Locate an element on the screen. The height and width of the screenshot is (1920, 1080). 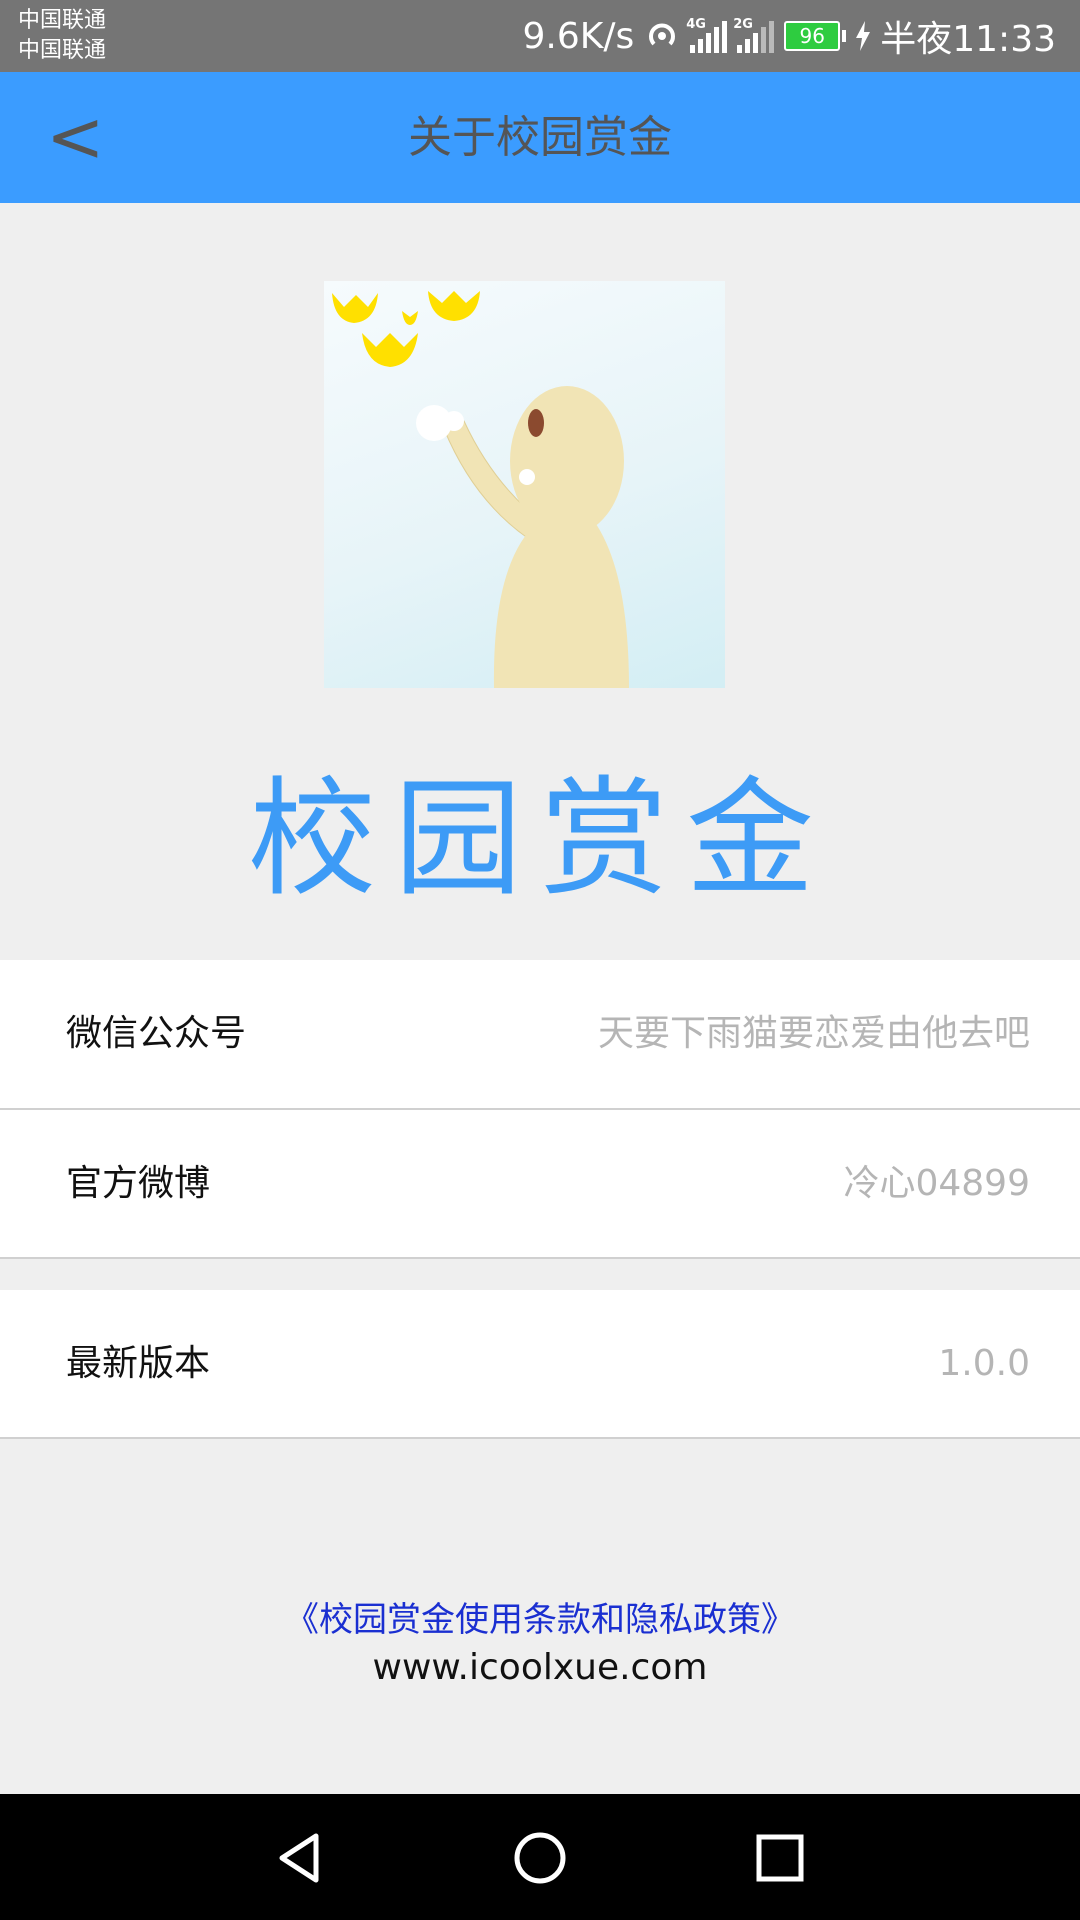
battery-icon: 96 is located at coordinates (815, 36).